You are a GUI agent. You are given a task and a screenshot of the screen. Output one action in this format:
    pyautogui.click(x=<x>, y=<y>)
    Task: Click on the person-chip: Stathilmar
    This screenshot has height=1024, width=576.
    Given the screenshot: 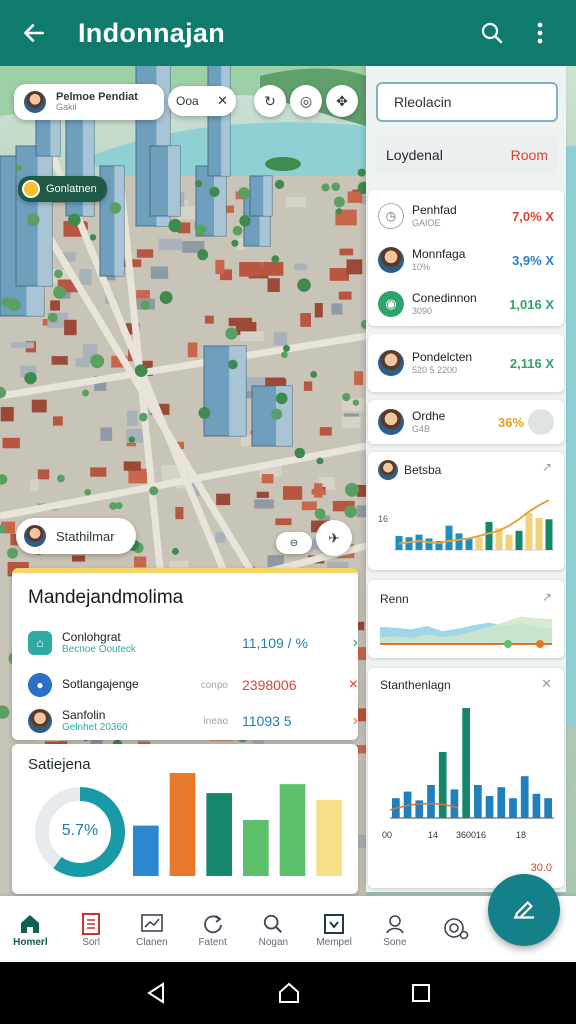 What is the action you would take?
    pyautogui.click(x=76, y=536)
    